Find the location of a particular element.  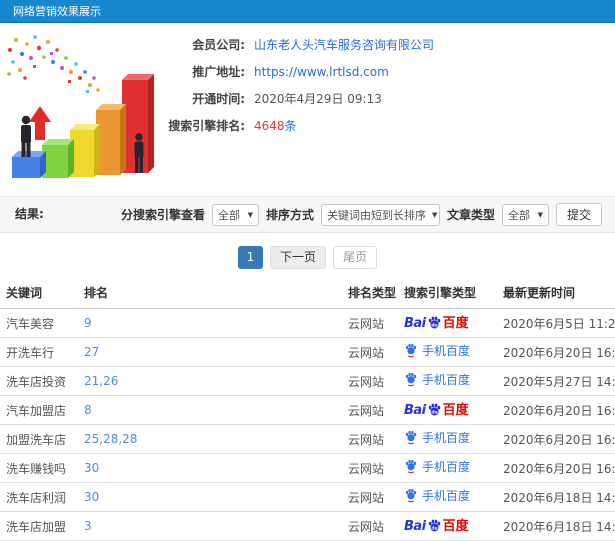

sort-label: 排序方式 is located at coordinates (289, 215).